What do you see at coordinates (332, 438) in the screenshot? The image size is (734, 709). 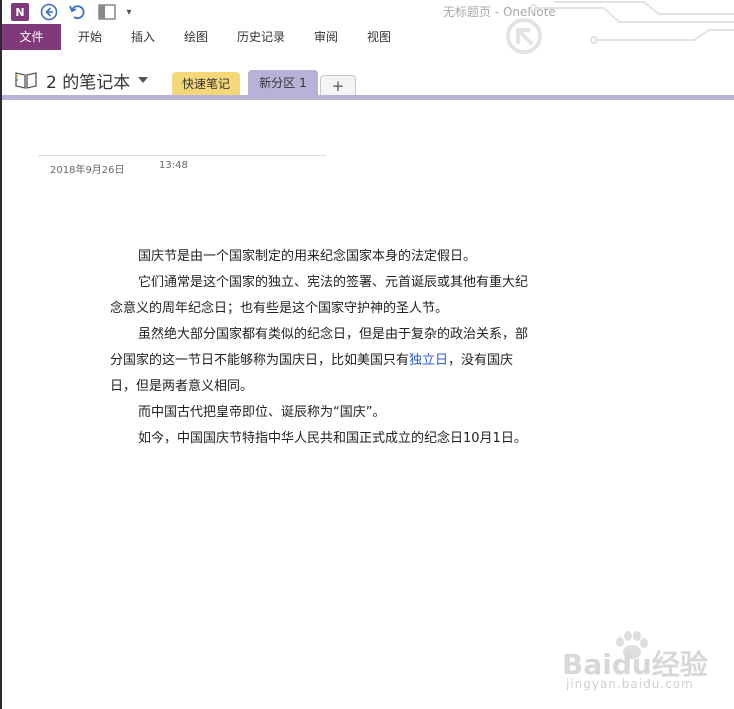 I see `paragraph: 如今，中国国庆节特指中华人民共和国正式成立的纪念日10月1日。` at bounding box center [332, 438].